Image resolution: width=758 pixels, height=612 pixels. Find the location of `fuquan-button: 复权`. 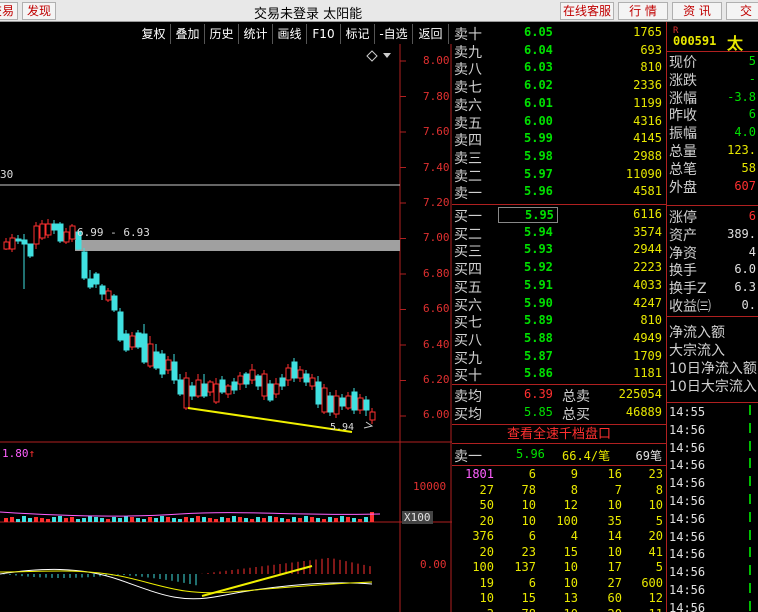

fuquan-button: 复权 is located at coordinates (154, 34).